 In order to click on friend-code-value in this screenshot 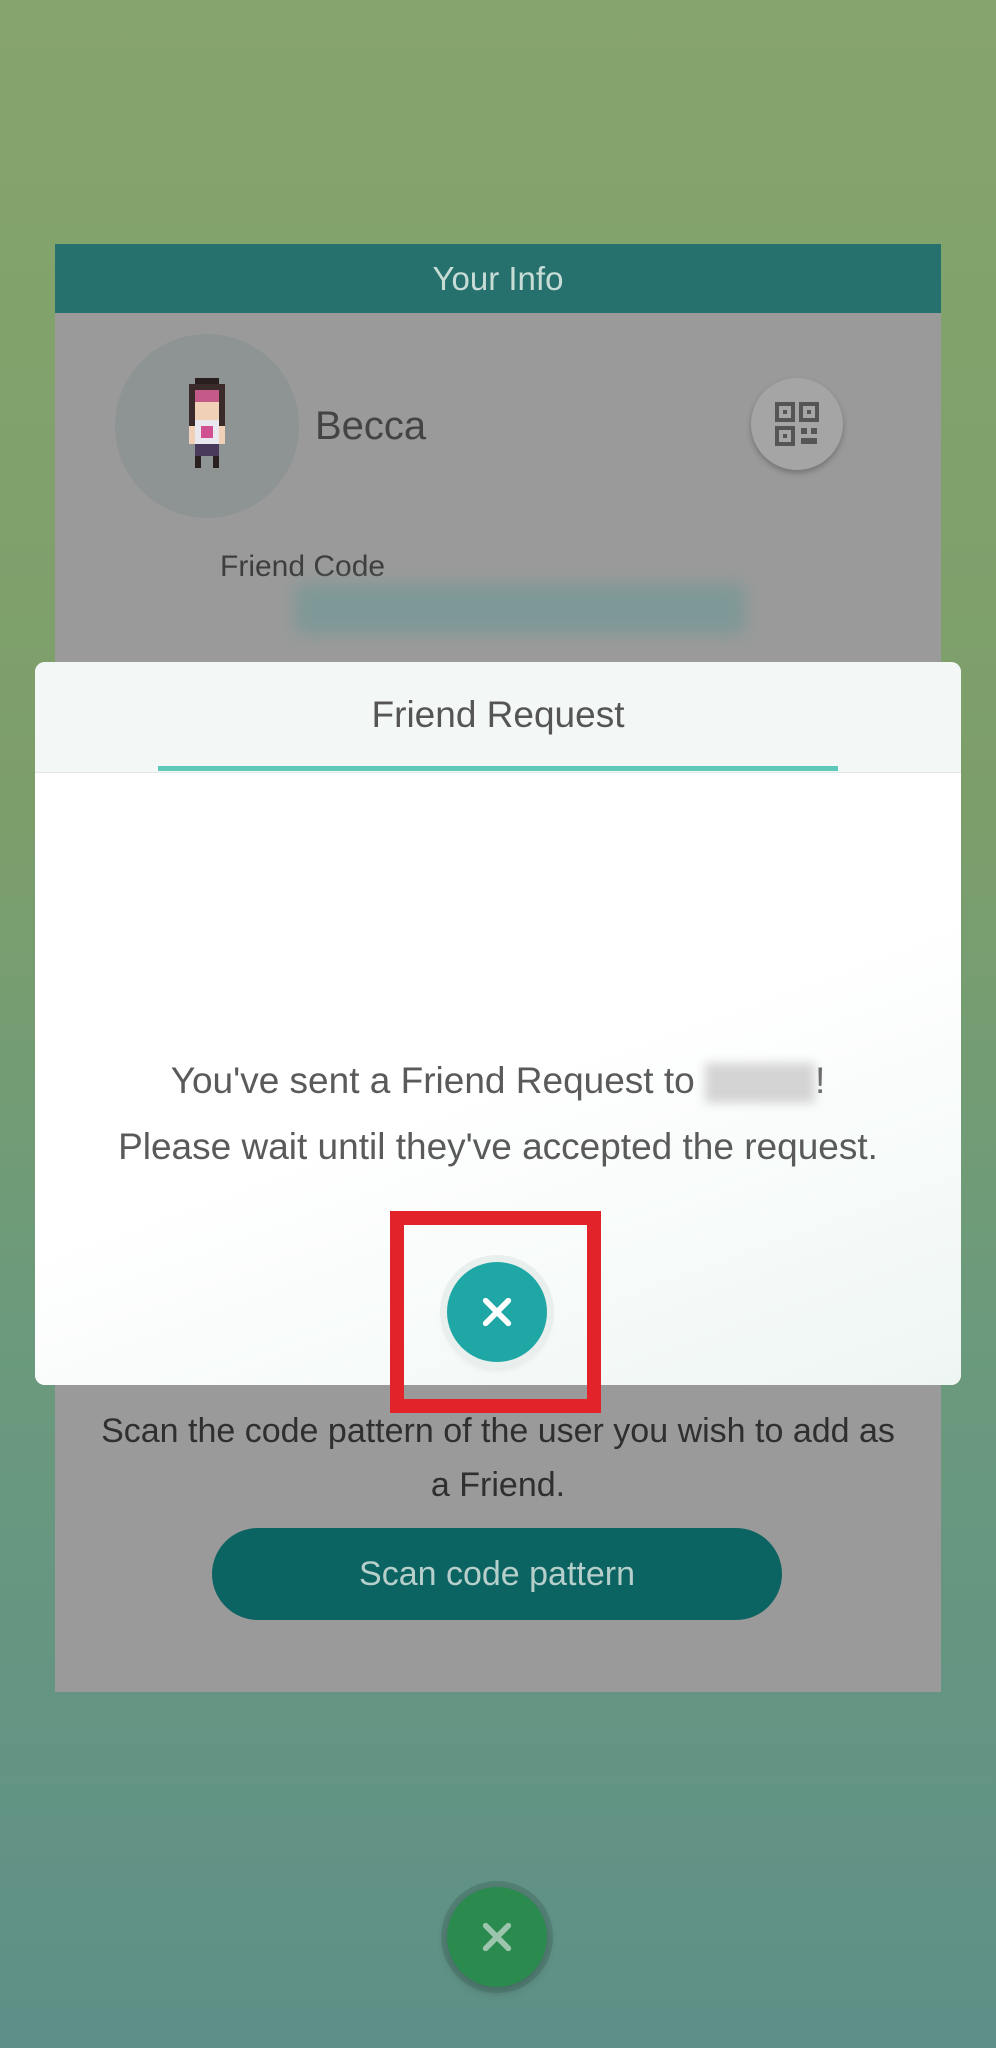, I will do `click(520, 609)`.